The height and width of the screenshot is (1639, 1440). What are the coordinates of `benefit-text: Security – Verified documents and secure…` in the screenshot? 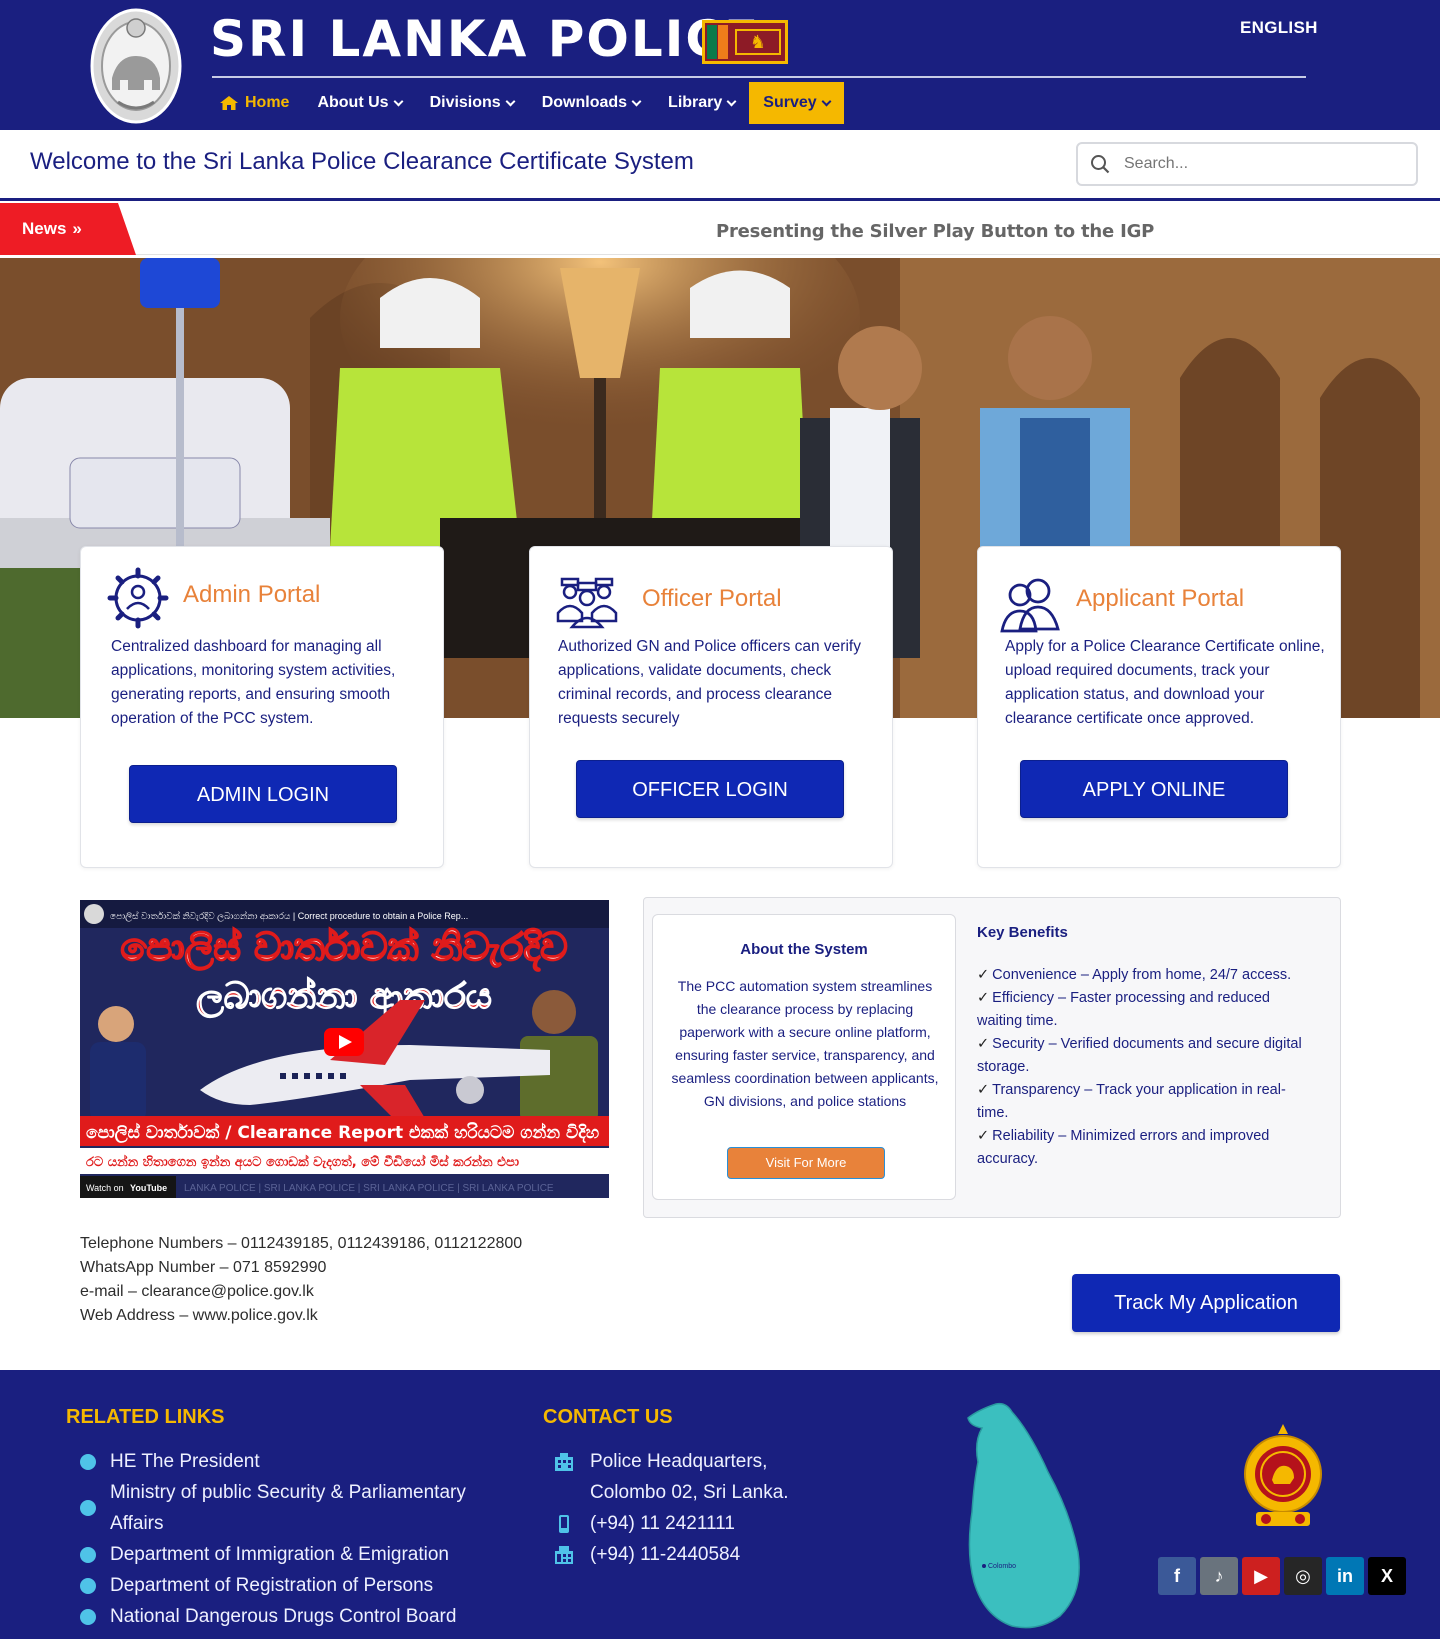 It's located at (1139, 1055).